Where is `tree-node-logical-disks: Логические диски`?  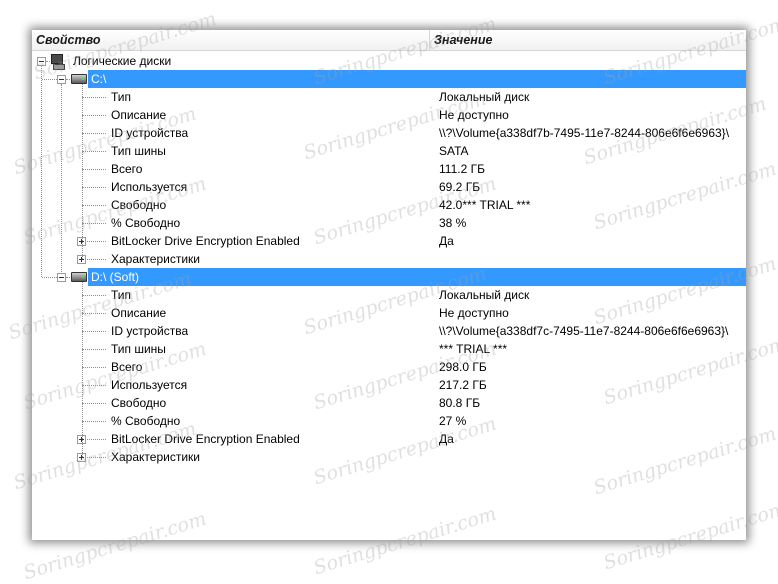 tree-node-logical-disks: Логические диски is located at coordinates (389, 61).